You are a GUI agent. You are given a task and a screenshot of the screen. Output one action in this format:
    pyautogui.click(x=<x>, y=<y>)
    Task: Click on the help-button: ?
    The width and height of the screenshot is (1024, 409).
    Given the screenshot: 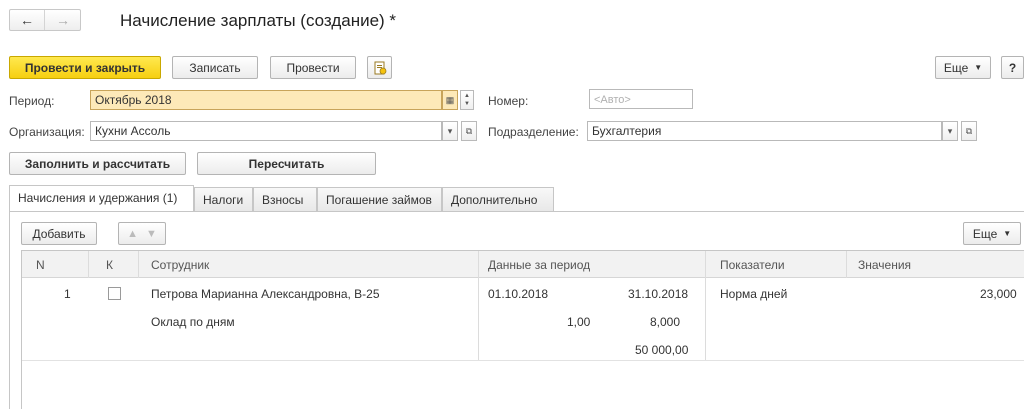 What is the action you would take?
    pyautogui.click(x=1012, y=67)
    